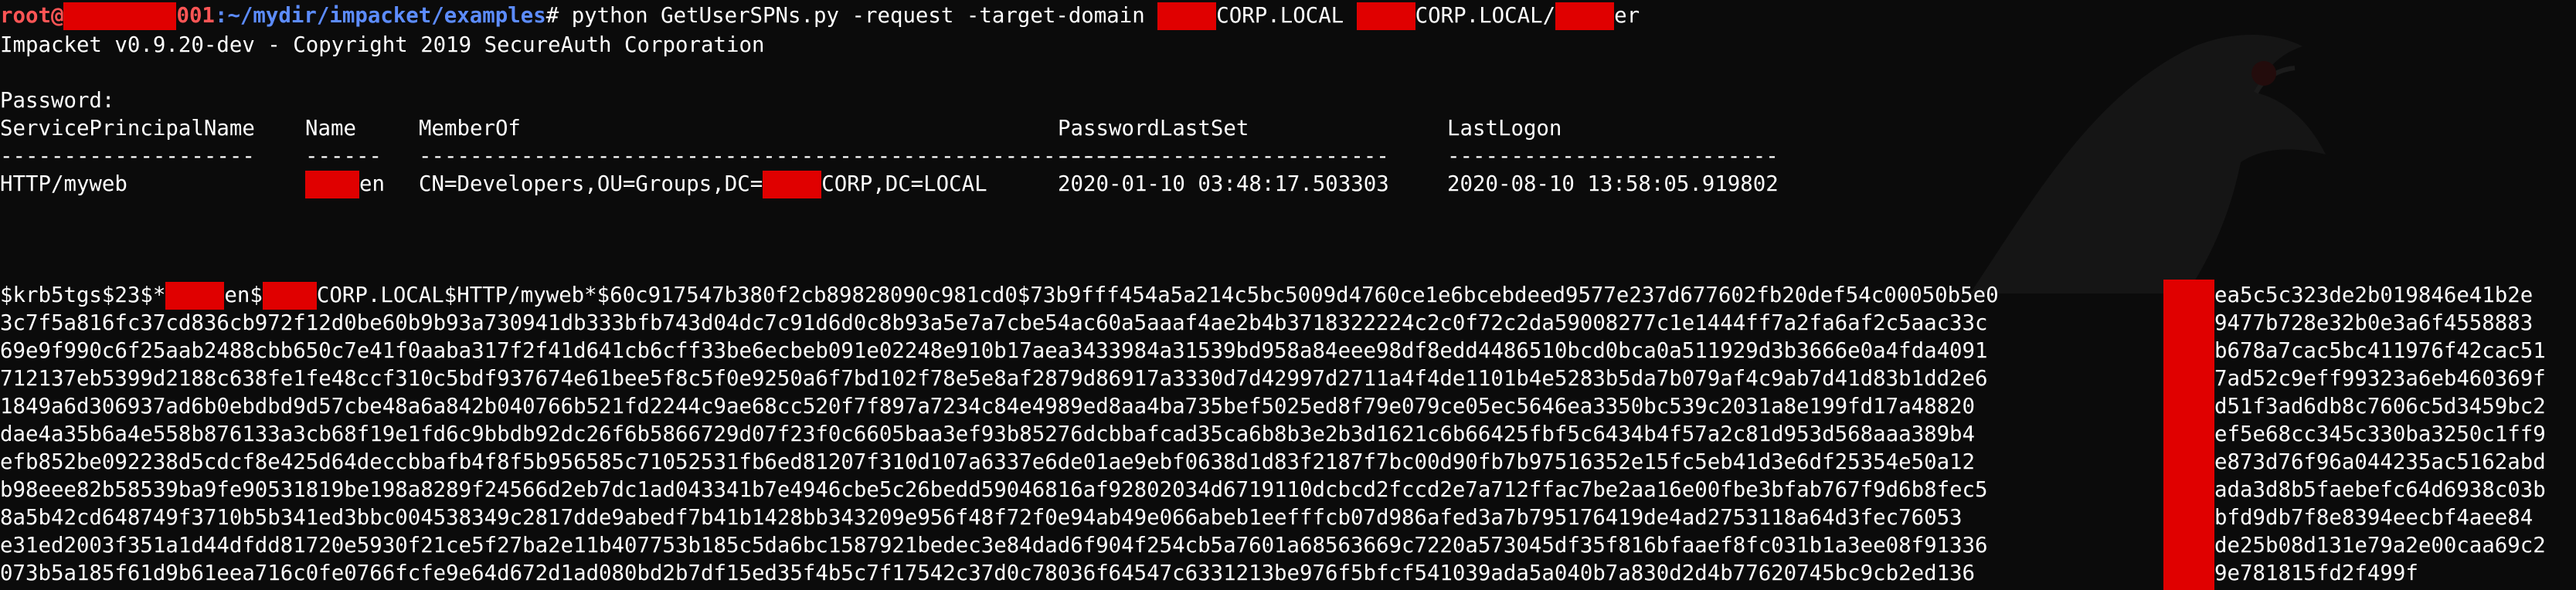 The height and width of the screenshot is (590, 2576). I want to click on hash-line-tail: b678a7cac5bc411976f42cac51, so click(2380, 351).